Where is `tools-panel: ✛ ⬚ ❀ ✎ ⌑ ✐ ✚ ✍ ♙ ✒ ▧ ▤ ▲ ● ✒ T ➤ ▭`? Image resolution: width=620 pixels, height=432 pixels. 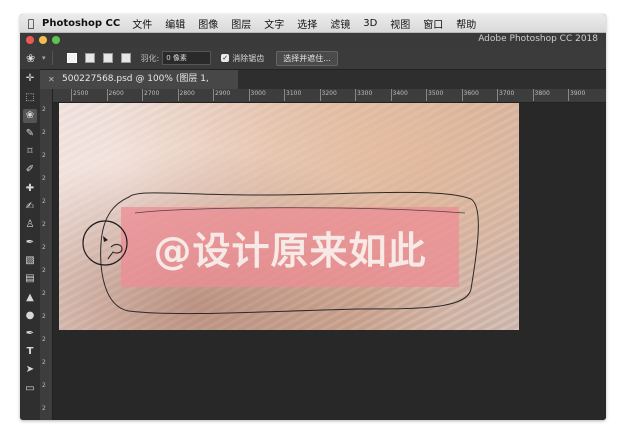
tools-panel: ✛ ⬚ ❀ ✎ ⌑ ✐ ✚ ✍ ♙ ✒ ▧ ▤ ▲ ● ✒ T ➤ ▭ is located at coordinates (30, 244).